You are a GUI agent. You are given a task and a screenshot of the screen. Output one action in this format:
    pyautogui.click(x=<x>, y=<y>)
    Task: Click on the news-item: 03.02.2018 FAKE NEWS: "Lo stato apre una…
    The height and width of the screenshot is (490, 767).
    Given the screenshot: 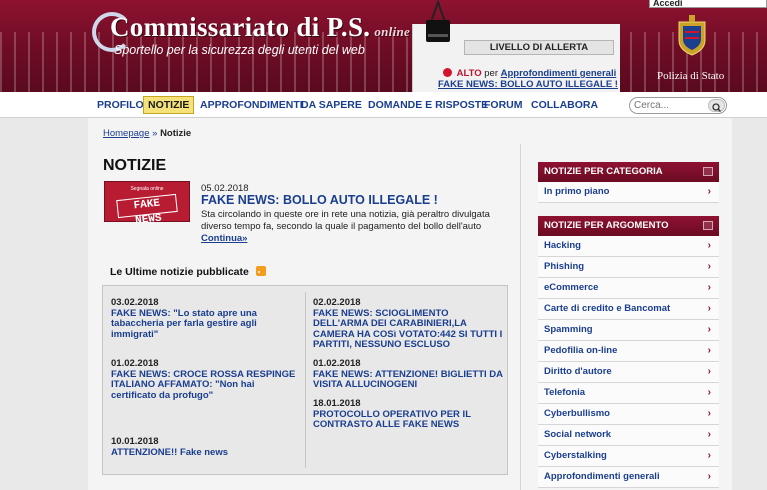 What is the action you would take?
    pyautogui.click(x=206, y=319)
    